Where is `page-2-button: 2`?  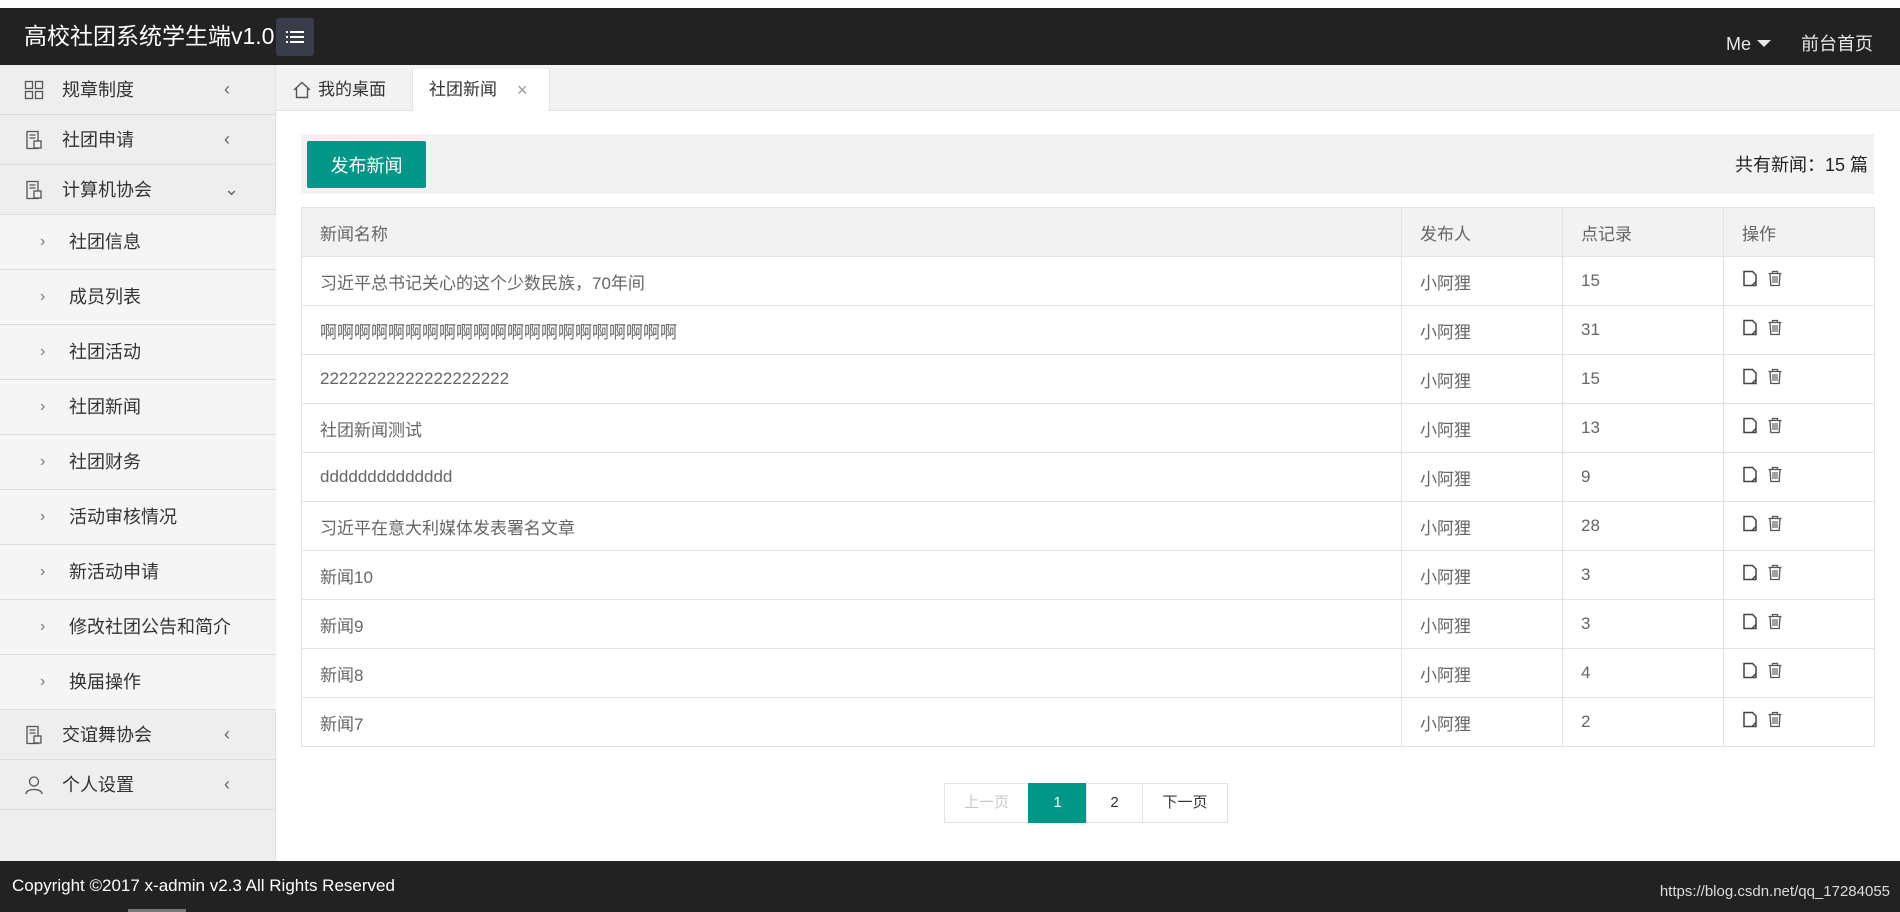
page-2-button: 2 is located at coordinates (1114, 803).